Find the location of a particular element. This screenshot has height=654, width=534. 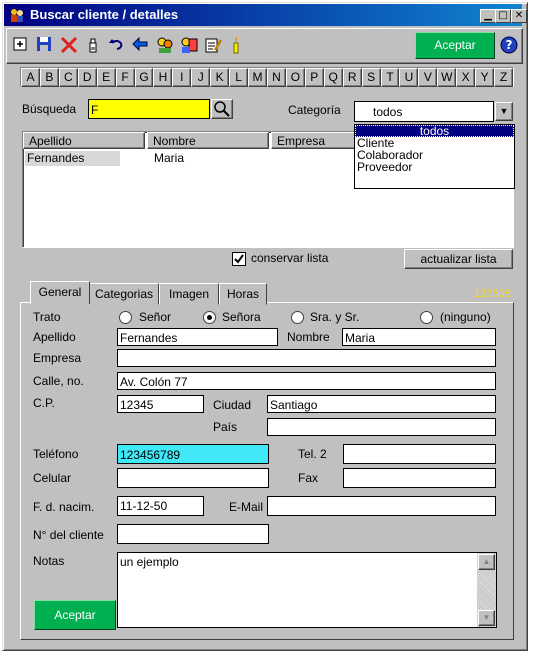

letter-v-button: V is located at coordinates (428, 77).